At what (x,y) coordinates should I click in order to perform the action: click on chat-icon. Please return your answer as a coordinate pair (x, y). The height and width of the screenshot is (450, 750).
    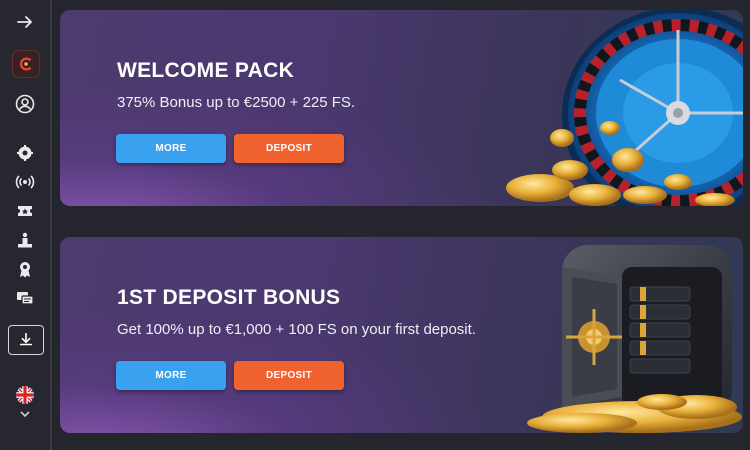
    Looking at the image, I should click on (25, 298).